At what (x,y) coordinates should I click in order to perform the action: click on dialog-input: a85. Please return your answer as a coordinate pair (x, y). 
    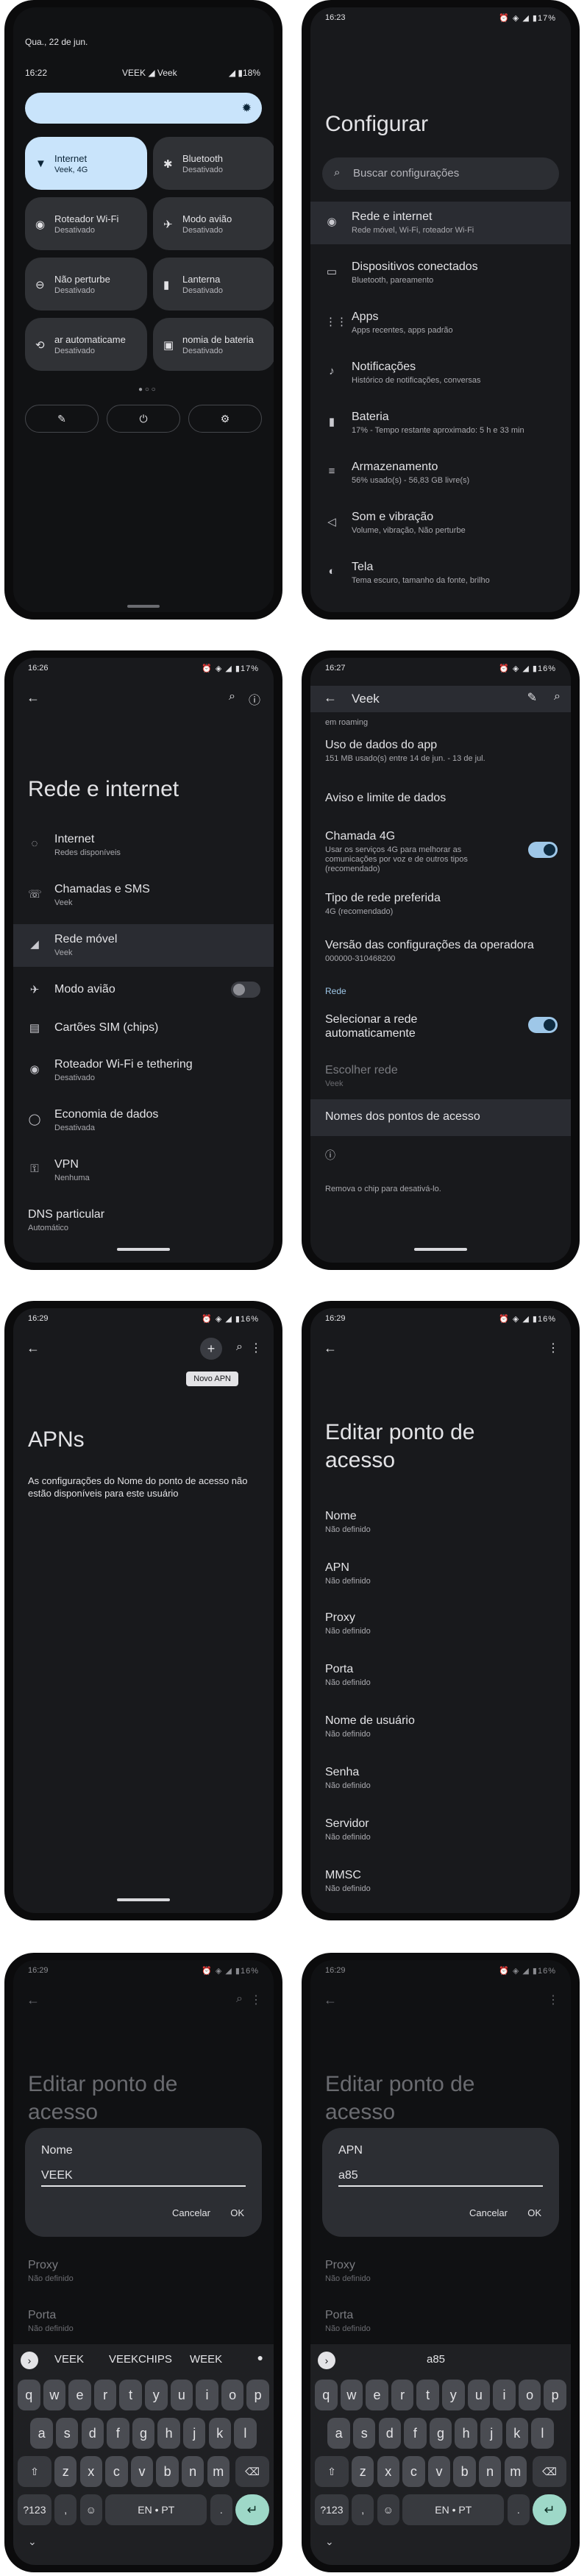
    Looking at the image, I should click on (440, 2176).